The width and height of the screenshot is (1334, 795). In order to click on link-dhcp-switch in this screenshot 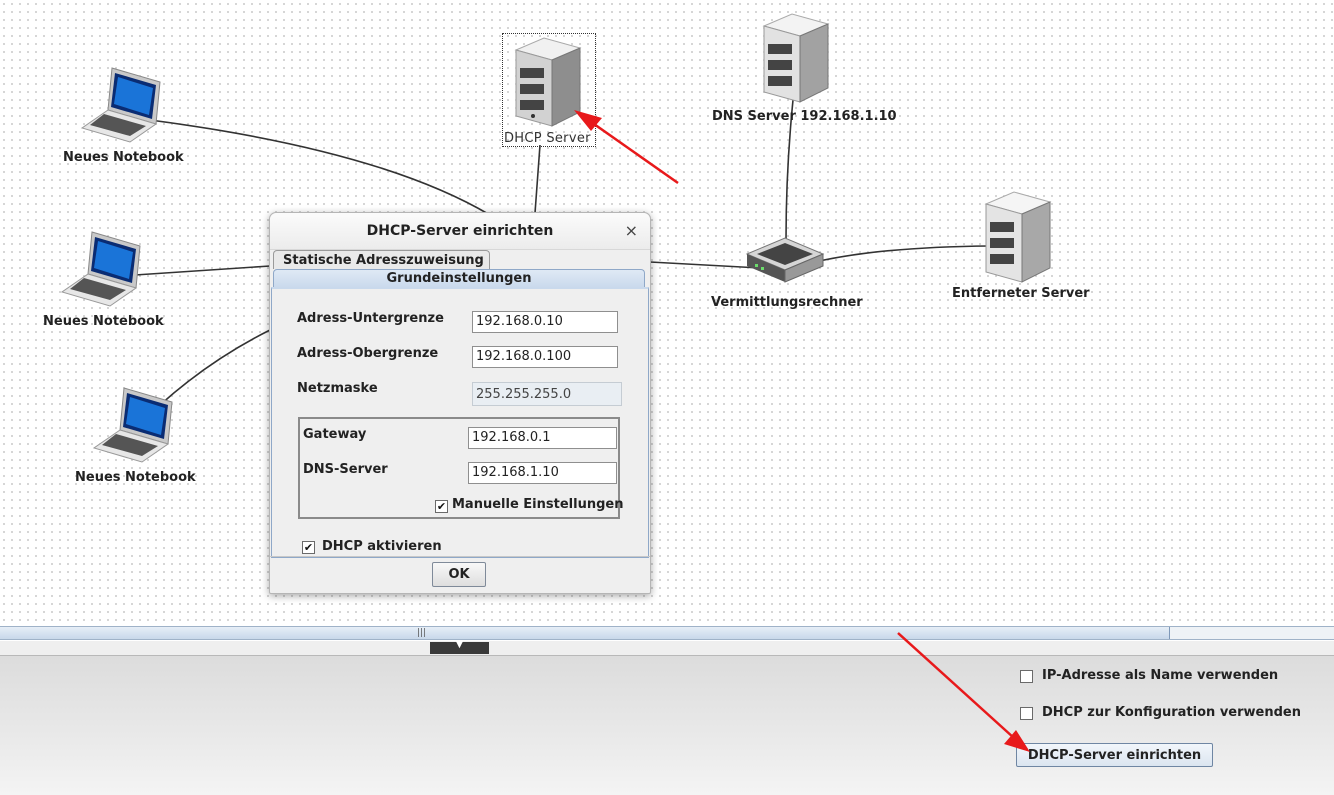, I will do `click(537, 179)`.